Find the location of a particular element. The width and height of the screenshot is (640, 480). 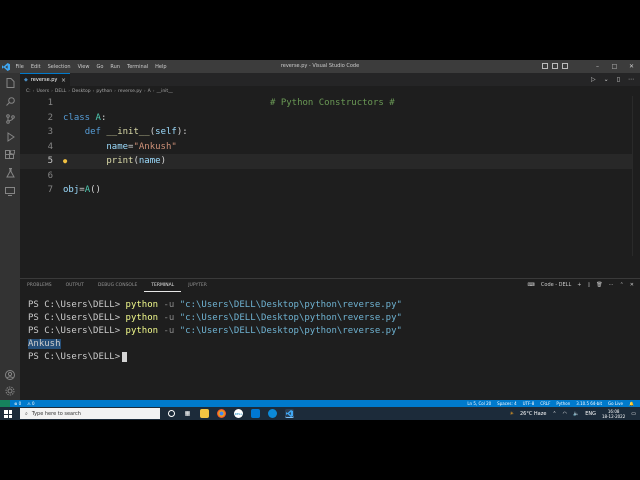

status-interpreter: 3.10.5 64-bit is located at coordinates (589, 403).